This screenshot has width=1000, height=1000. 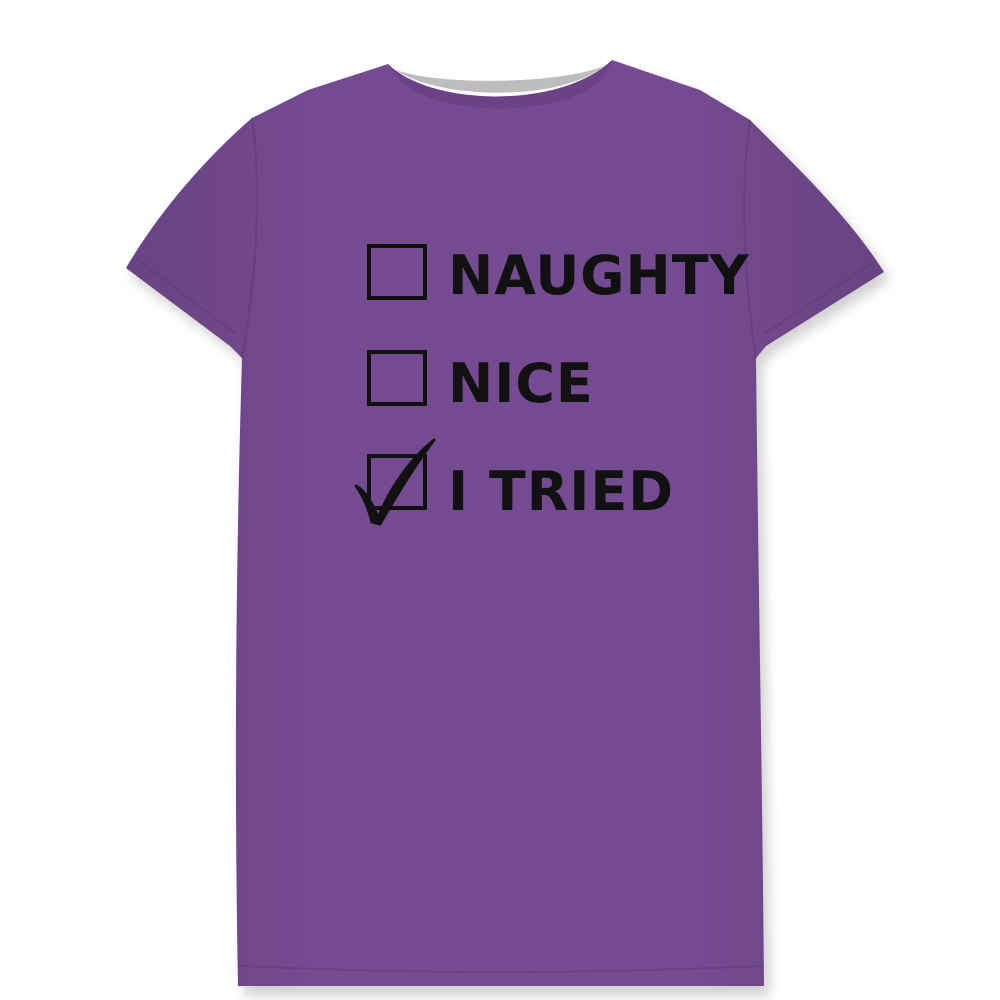 I want to click on label-nice: Nice, so click(x=521, y=383).